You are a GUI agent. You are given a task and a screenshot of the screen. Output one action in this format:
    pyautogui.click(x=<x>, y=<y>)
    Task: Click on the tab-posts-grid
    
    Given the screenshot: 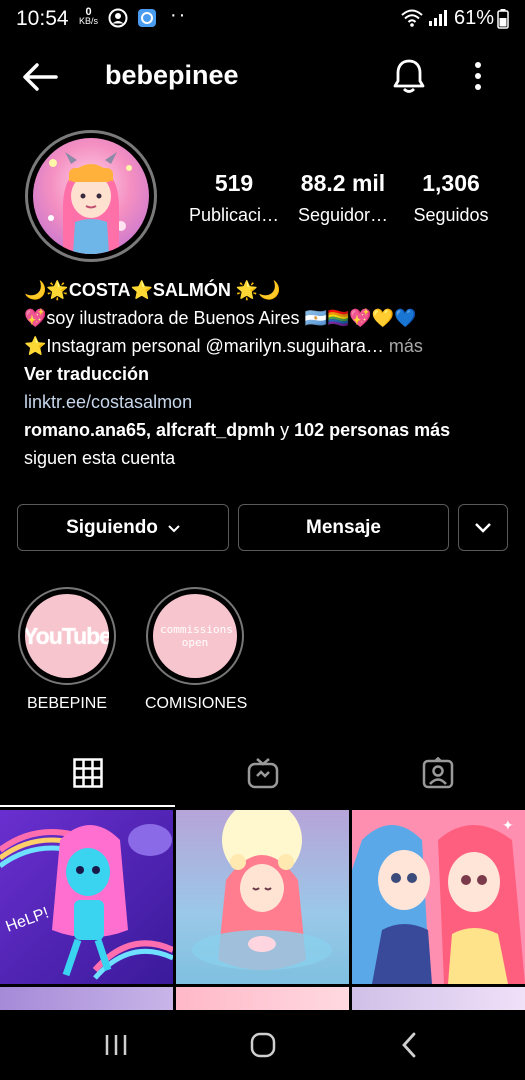 What is the action you would take?
    pyautogui.click(x=87, y=775)
    